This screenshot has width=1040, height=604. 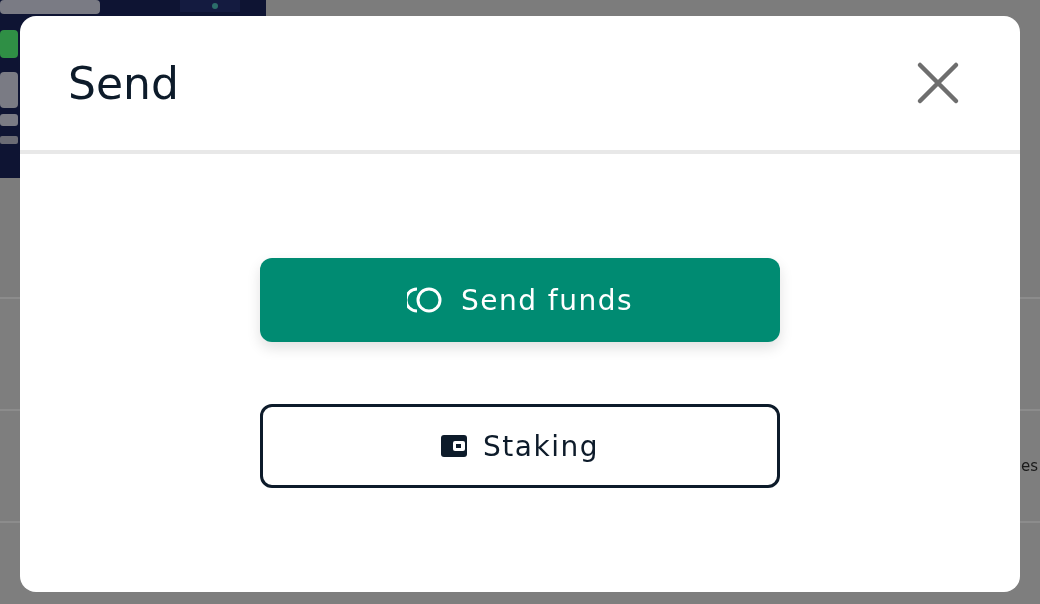 I want to click on close-icon, so click(x=938, y=83).